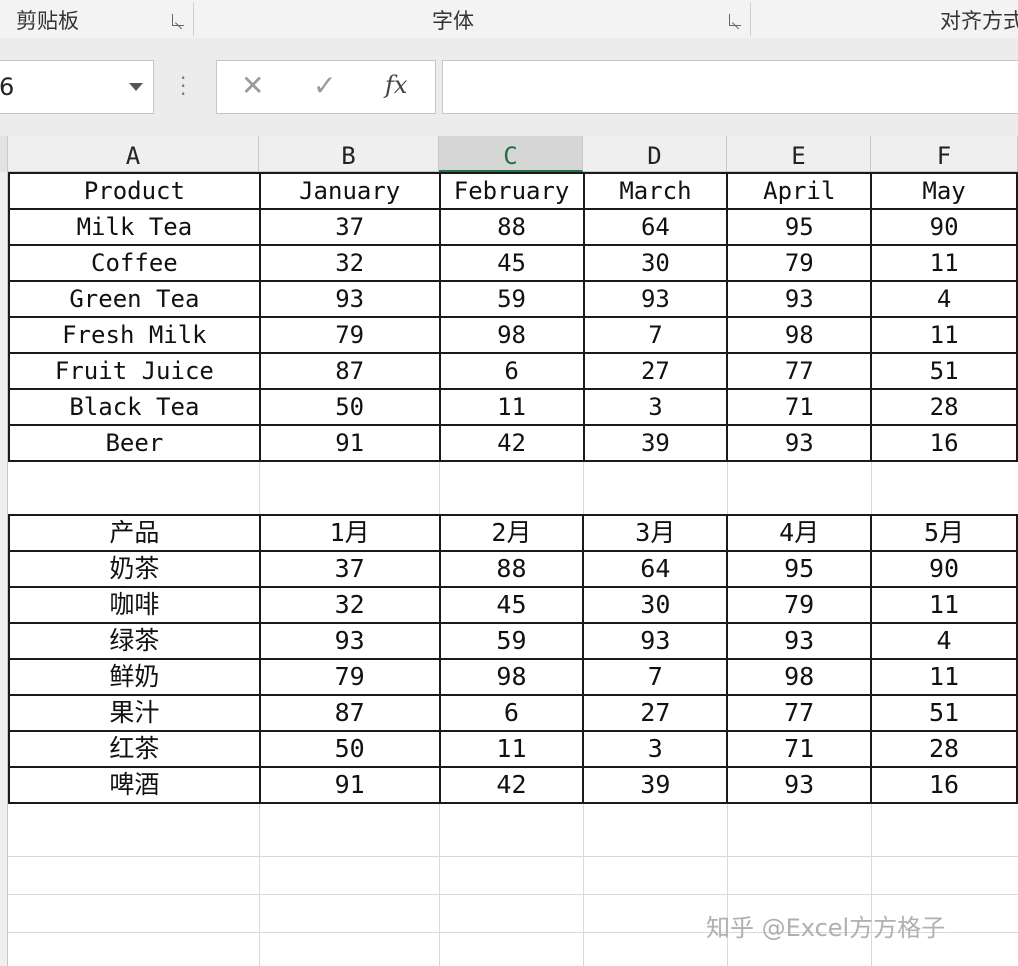 Image resolution: width=1018 pixels, height=966 pixels. What do you see at coordinates (77, 87) in the screenshot?
I see `name-box: 6` at bounding box center [77, 87].